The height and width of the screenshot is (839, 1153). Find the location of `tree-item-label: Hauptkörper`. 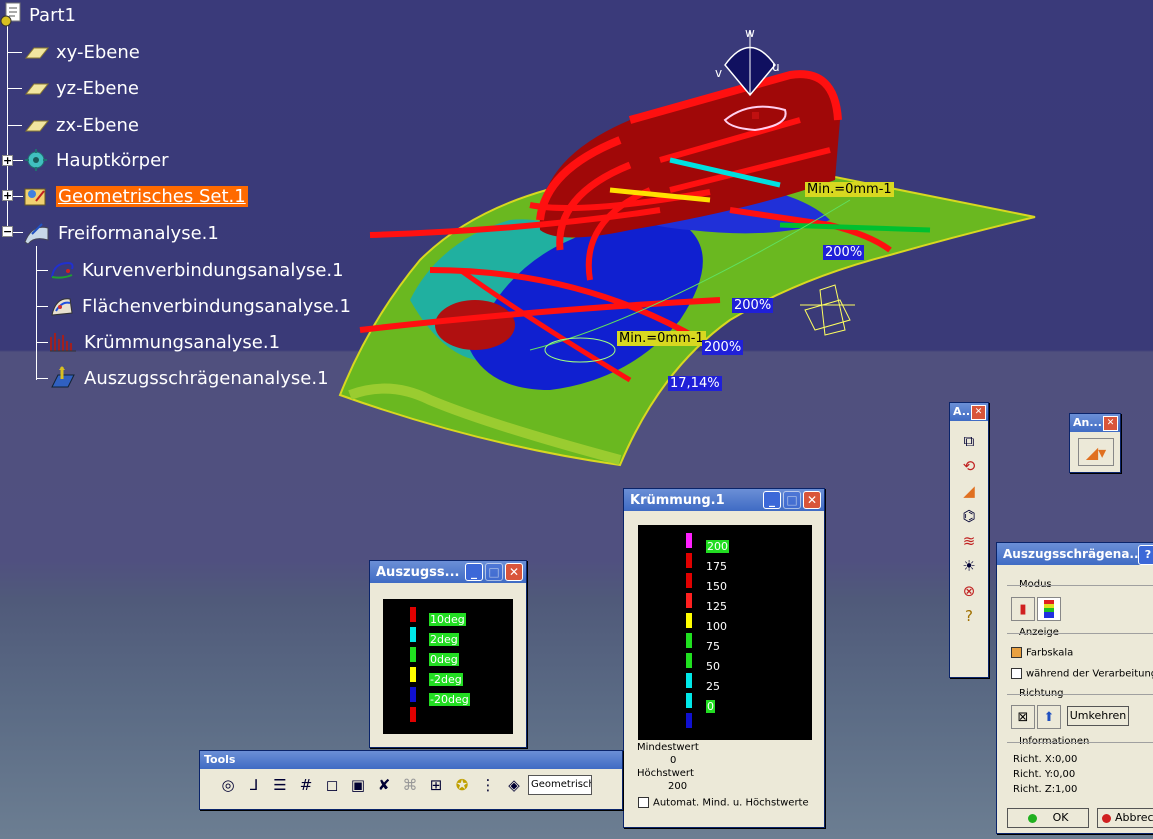

tree-item-label: Hauptkörper is located at coordinates (112, 160).